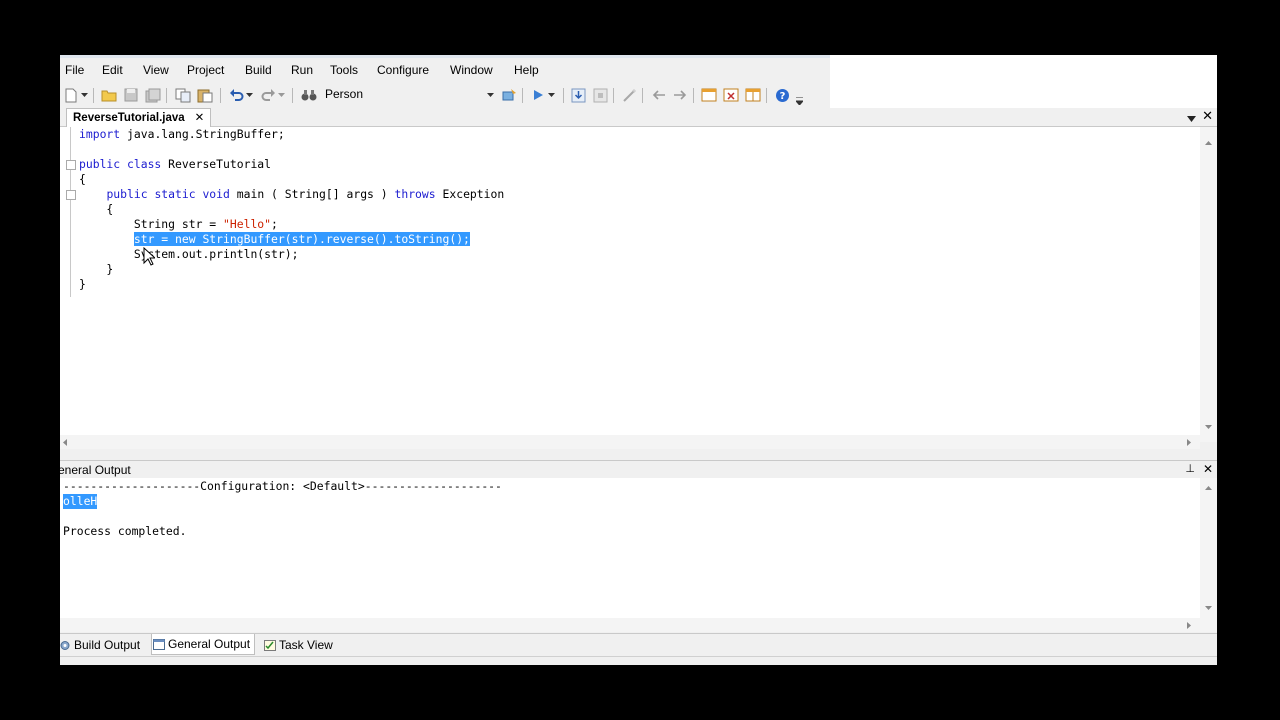  Describe the element at coordinates (600, 95) in the screenshot. I see `stop-icon` at that location.